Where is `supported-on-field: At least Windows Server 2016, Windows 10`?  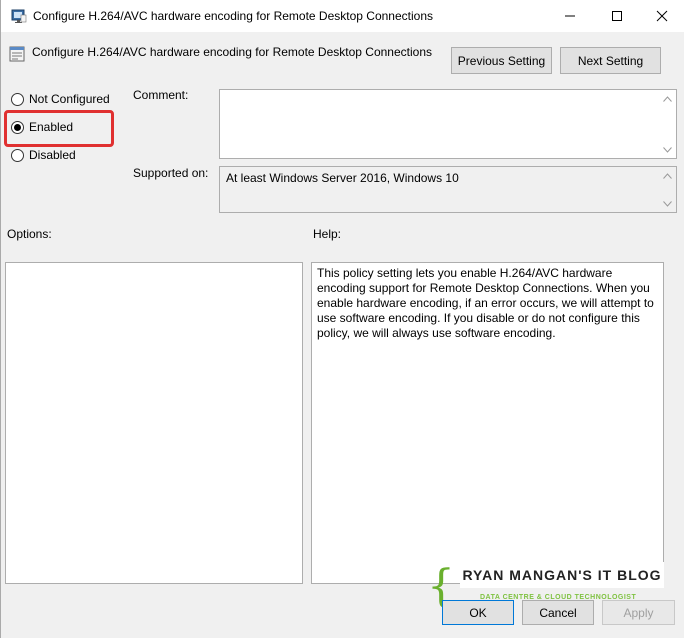
supported-on-field: At least Windows Server 2016, Windows 10 is located at coordinates (448, 189).